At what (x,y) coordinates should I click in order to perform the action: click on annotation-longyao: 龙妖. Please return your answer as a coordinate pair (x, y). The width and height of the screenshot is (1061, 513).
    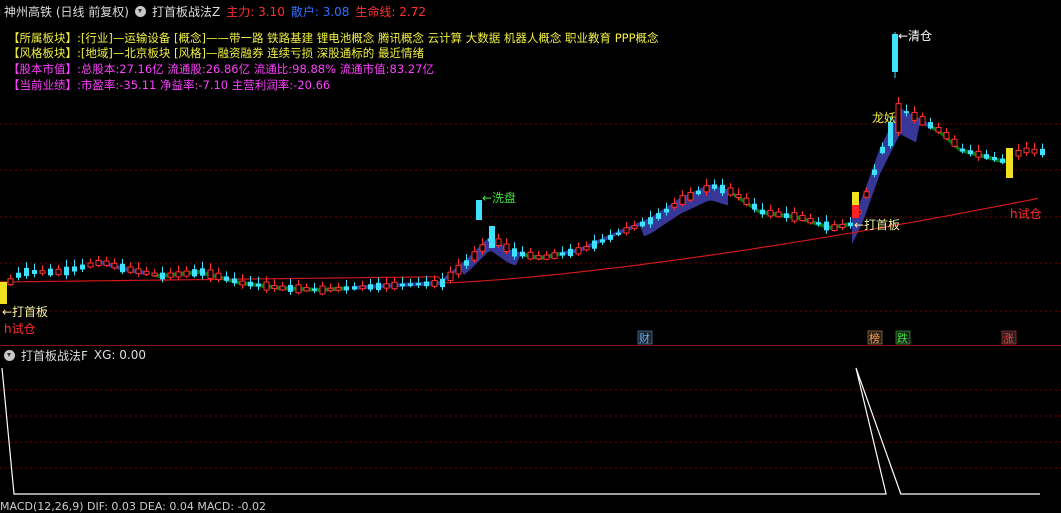
    Looking at the image, I should click on (884, 118).